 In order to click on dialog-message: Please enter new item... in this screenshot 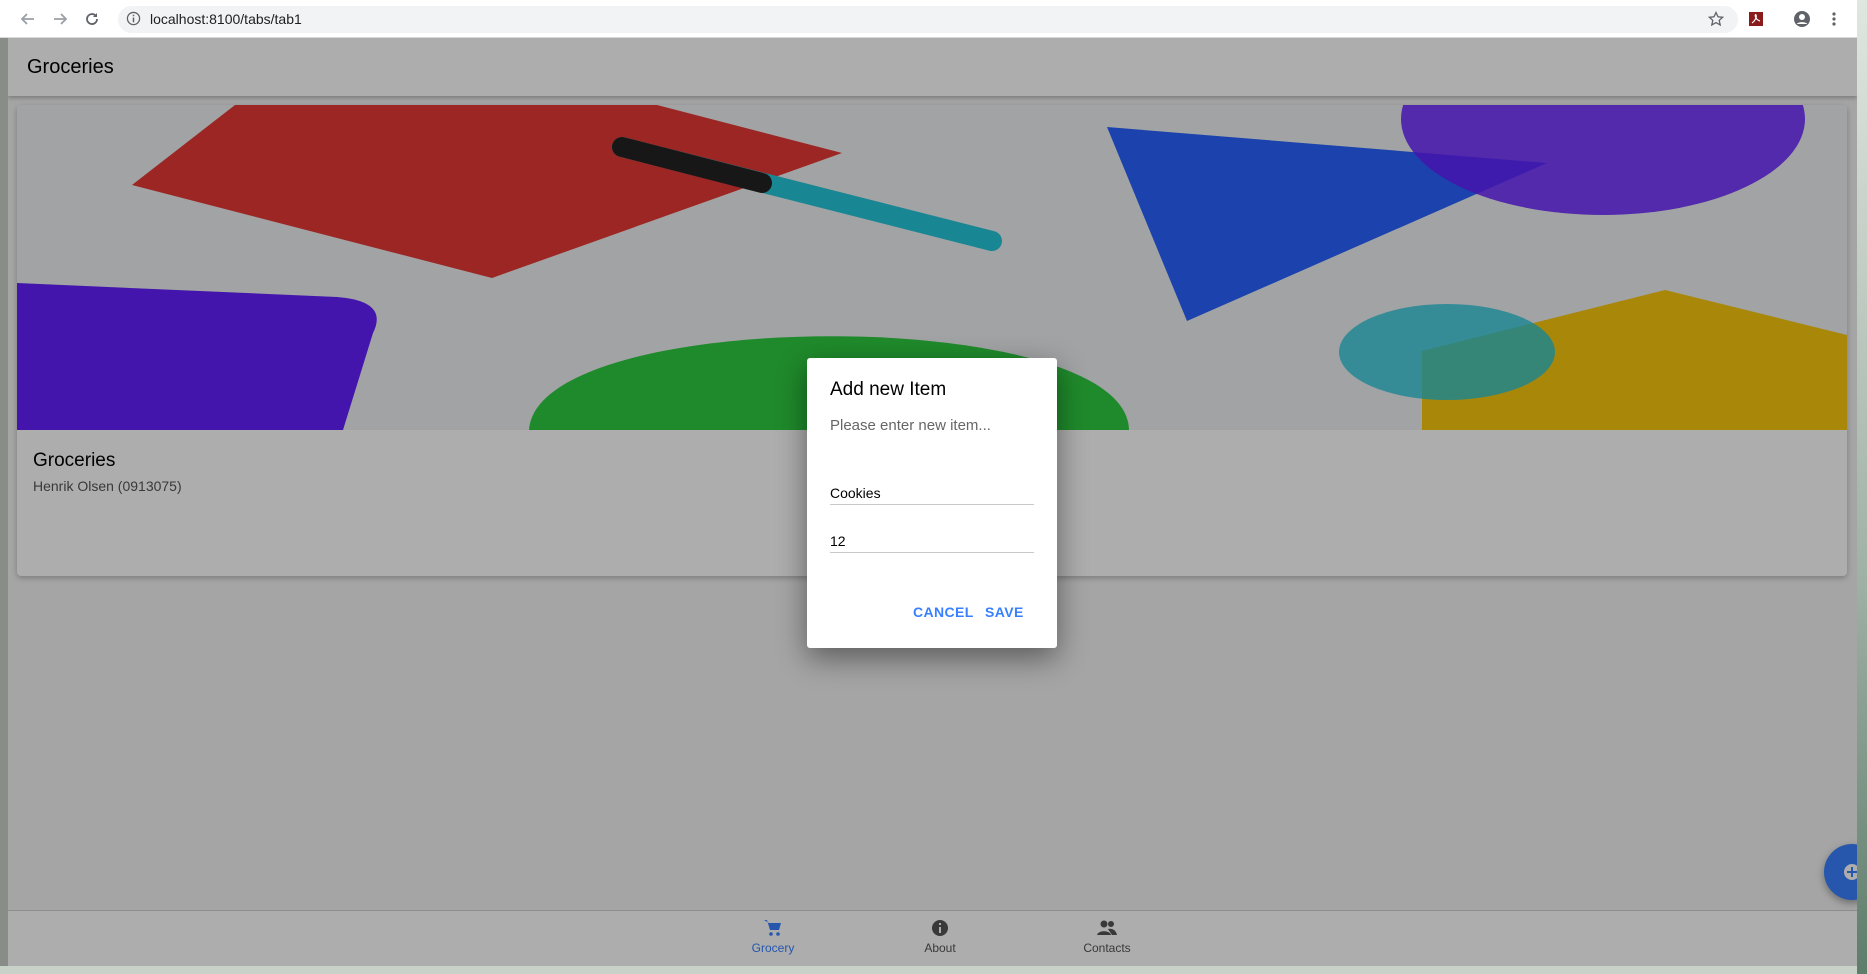, I will do `click(910, 425)`.